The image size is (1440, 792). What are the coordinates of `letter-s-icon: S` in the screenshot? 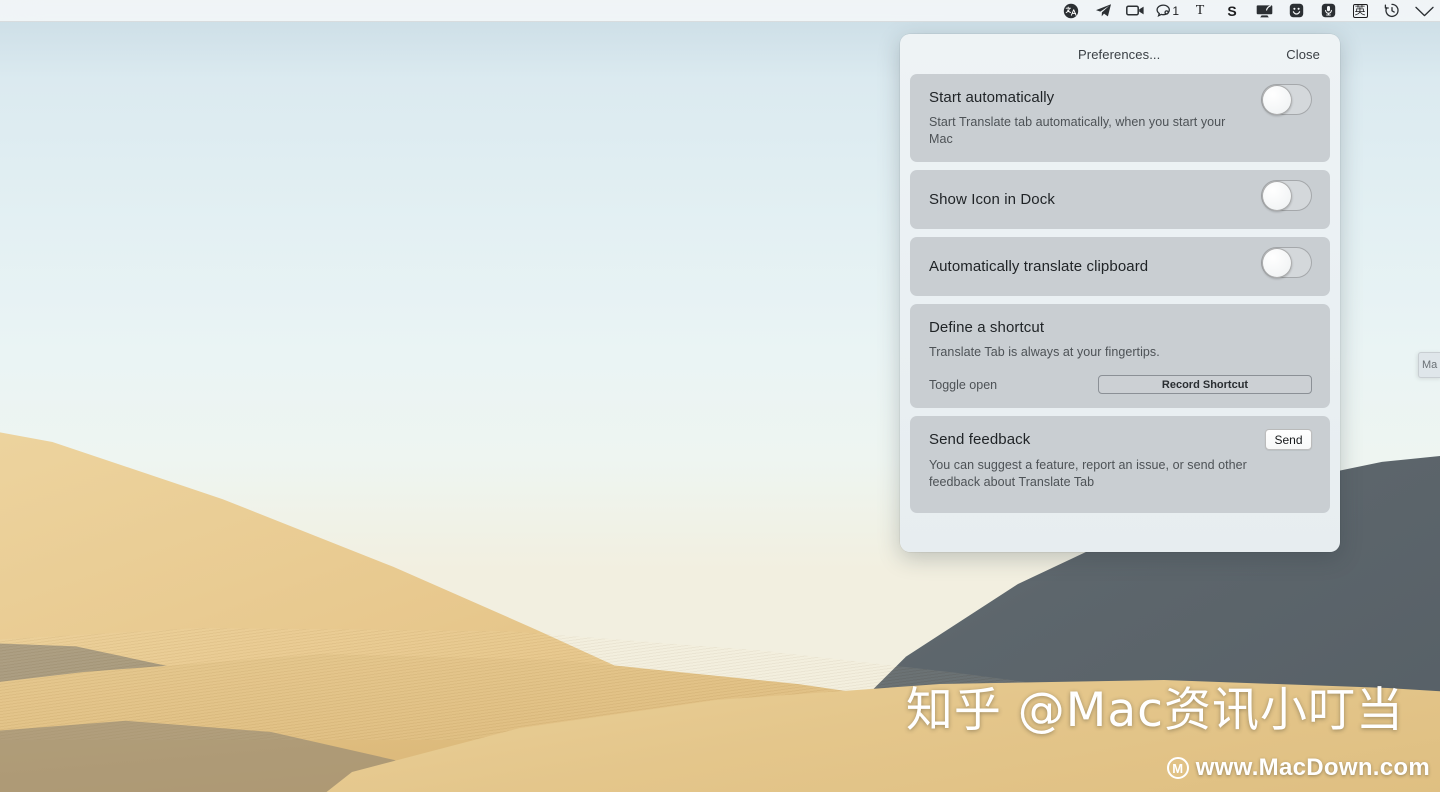 It's located at (1232, 11).